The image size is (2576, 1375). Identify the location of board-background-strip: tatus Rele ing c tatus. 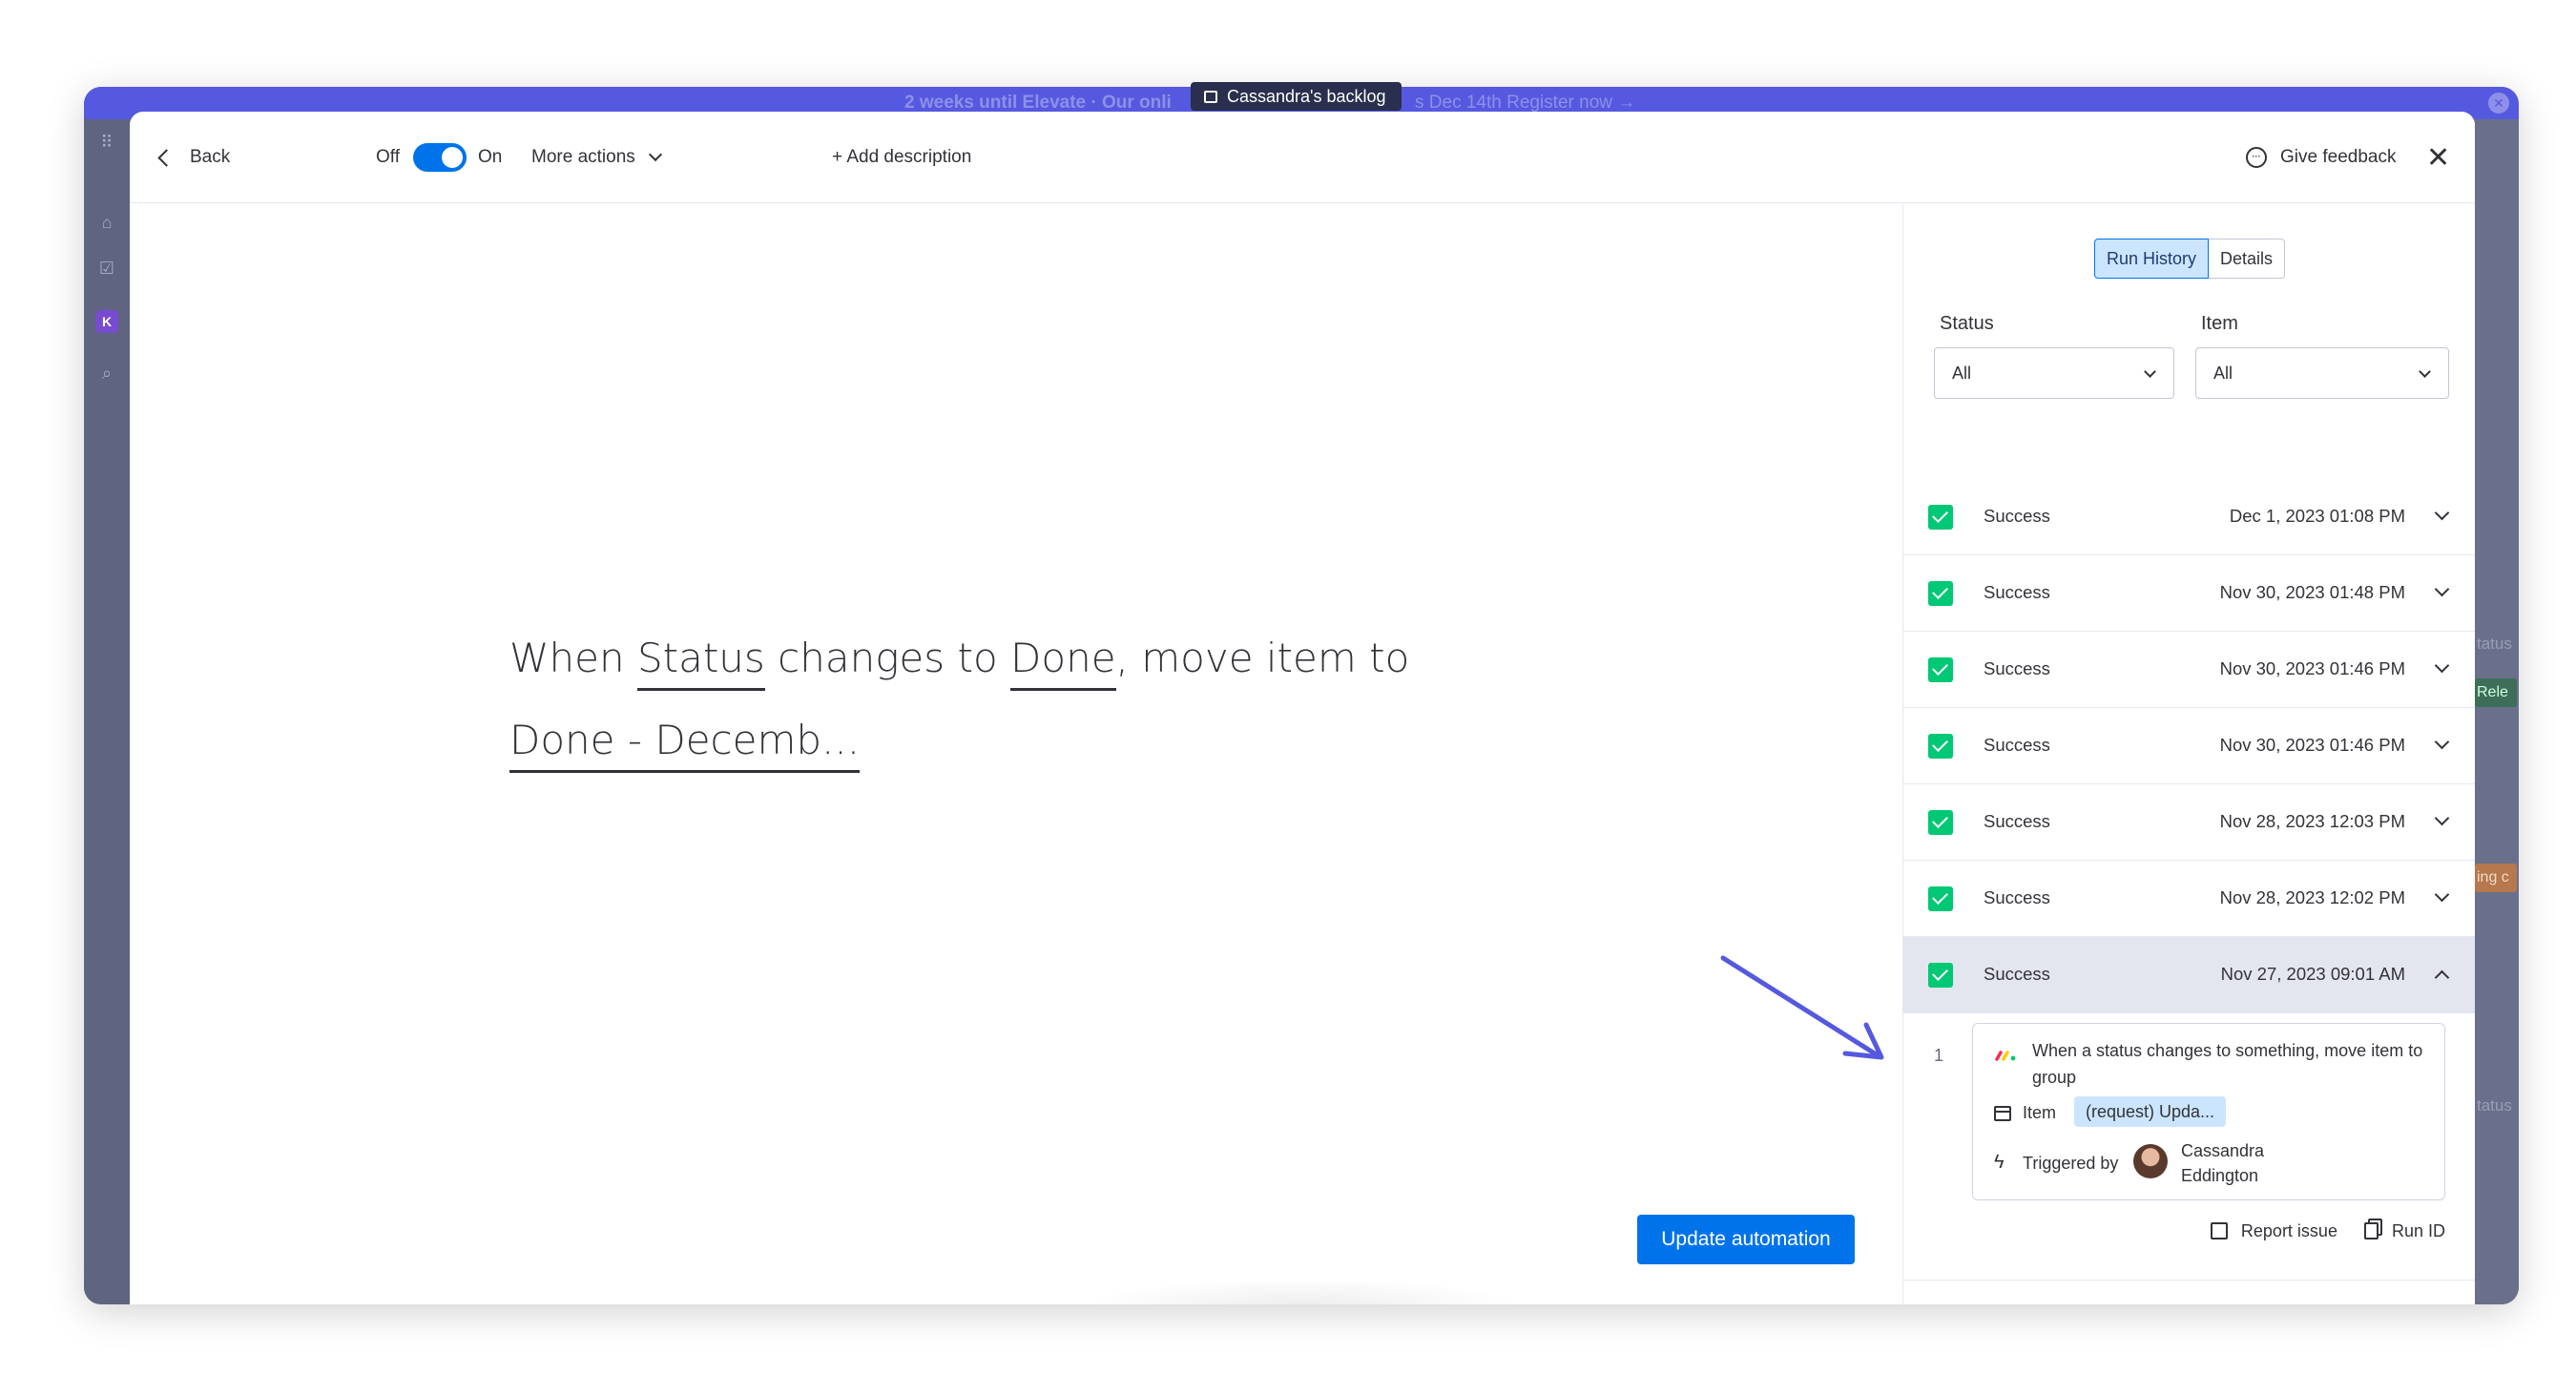
(2495, 712).